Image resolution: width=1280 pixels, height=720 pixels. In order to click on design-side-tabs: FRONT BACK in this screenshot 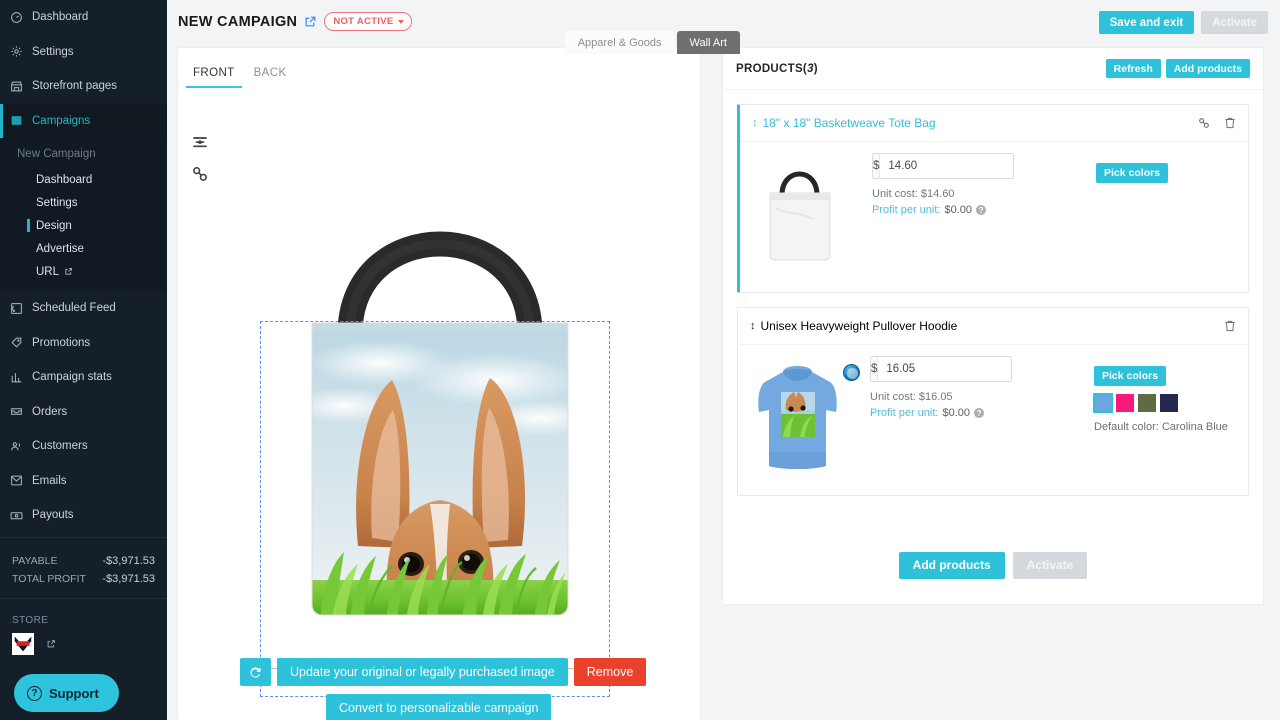, I will do `click(439, 68)`.